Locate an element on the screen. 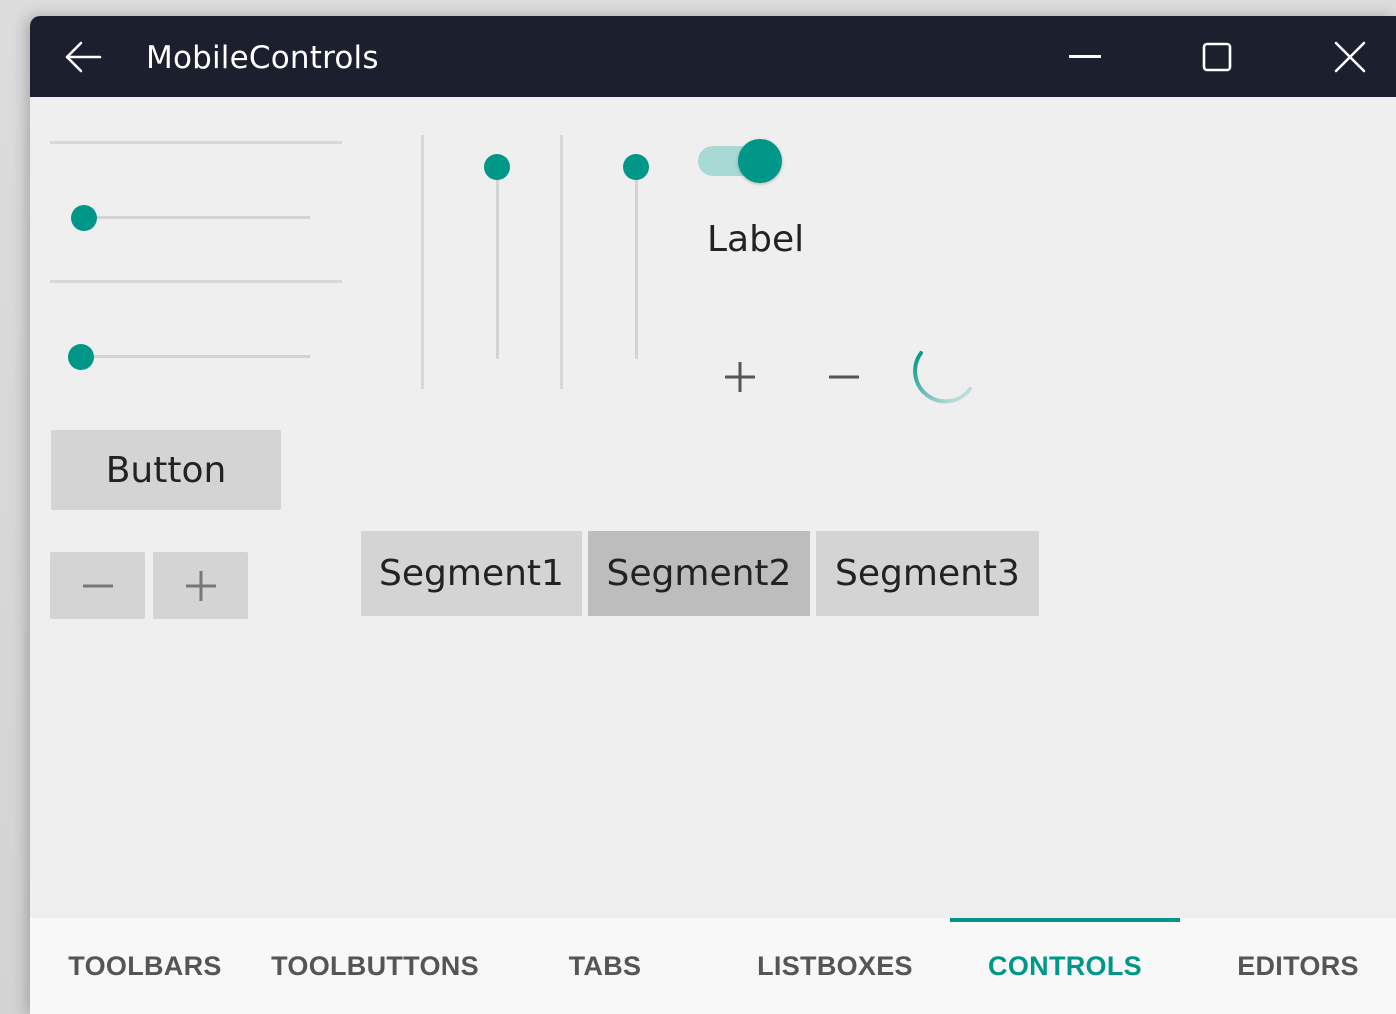  tab-editors: EDITORS is located at coordinates (1298, 966).